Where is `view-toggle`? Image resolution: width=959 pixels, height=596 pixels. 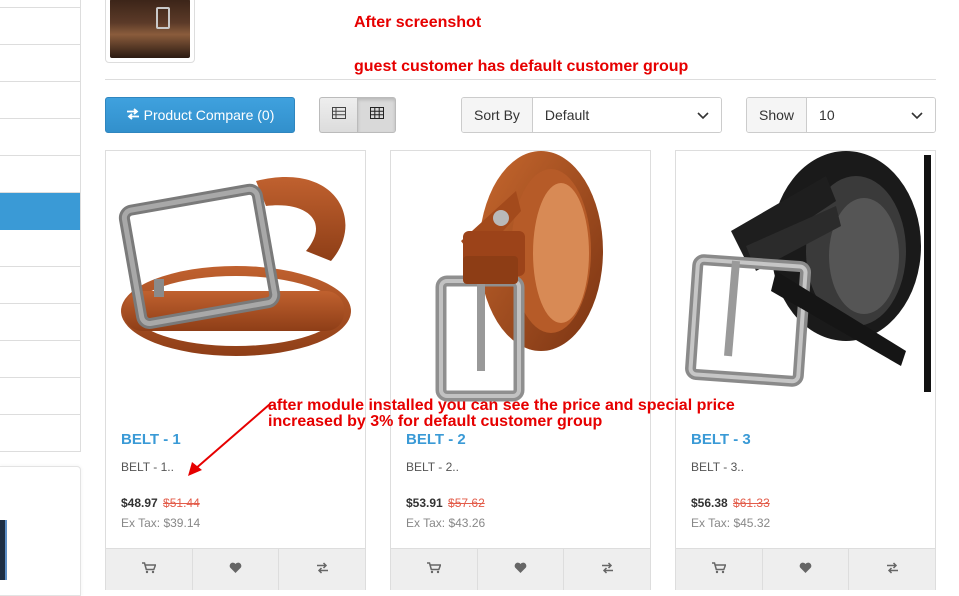 view-toggle is located at coordinates (357, 115).